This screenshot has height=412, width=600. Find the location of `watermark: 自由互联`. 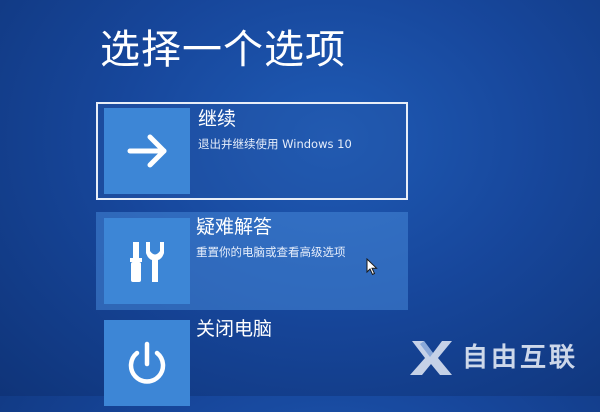

watermark: 自由互联 is located at coordinates (501, 358).